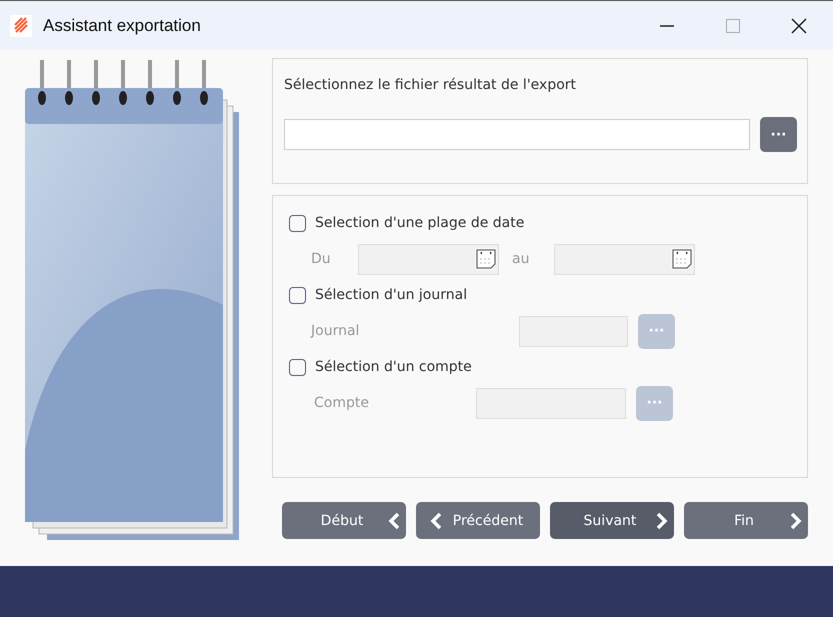  What do you see at coordinates (419, 223) in the screenshot?
I see `checkbox-label: Selection d'une plage de date` at bounding box center [419, 223].